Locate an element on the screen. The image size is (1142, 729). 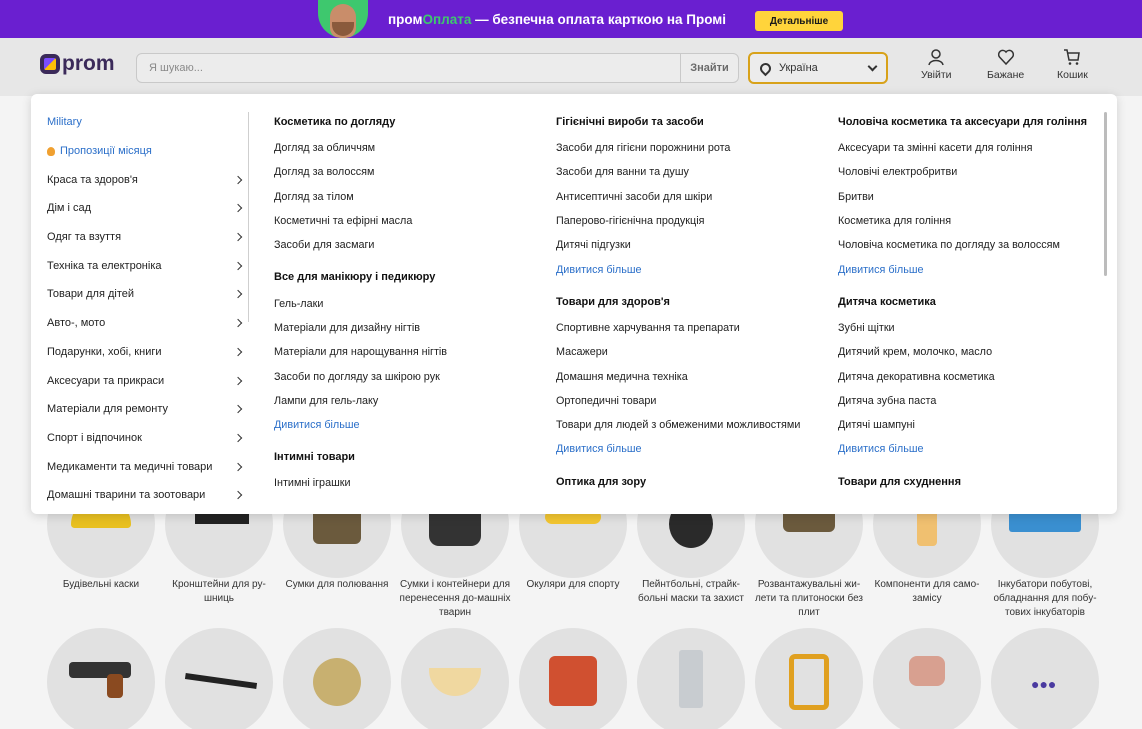
menu-scrollbar is located at coordinates (1105, 194).